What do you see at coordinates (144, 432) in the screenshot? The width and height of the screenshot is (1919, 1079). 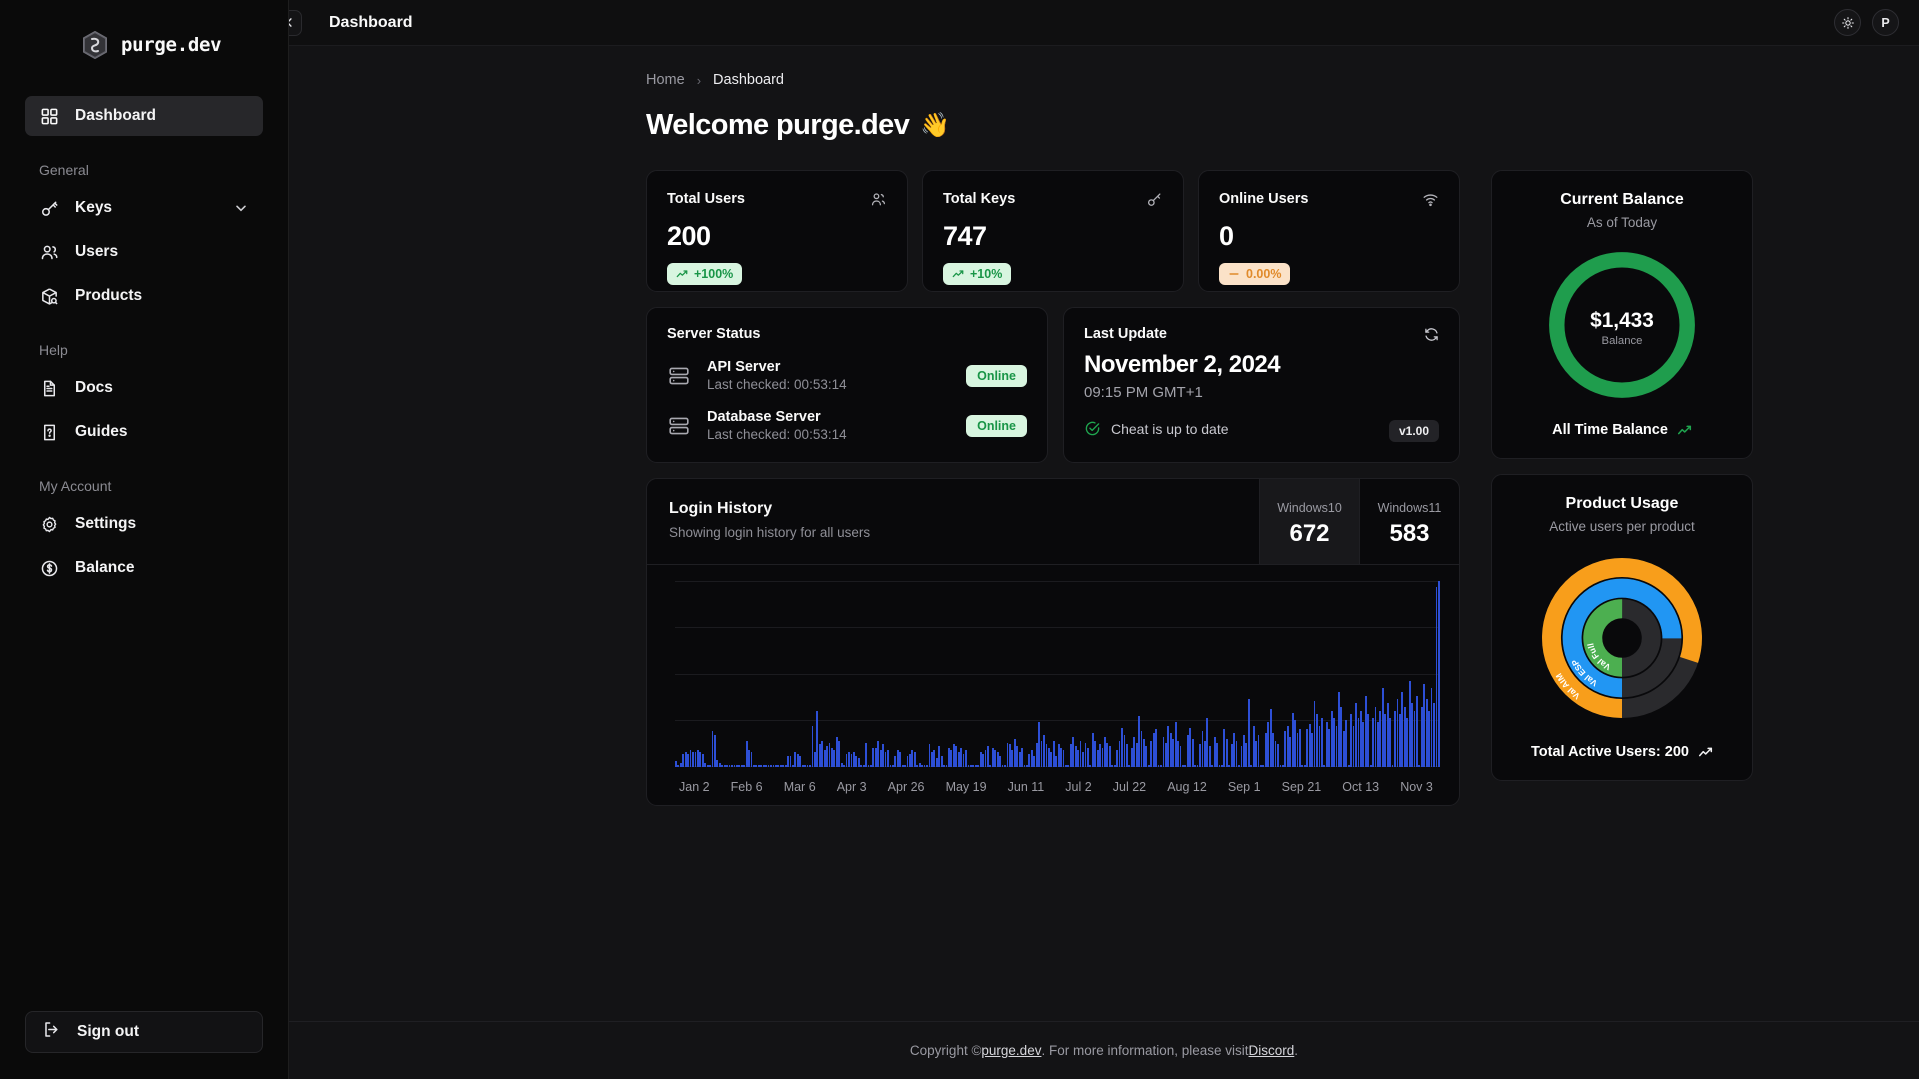 I see `sidebar-item-guides: Guides` at bounding box center [144, 432].